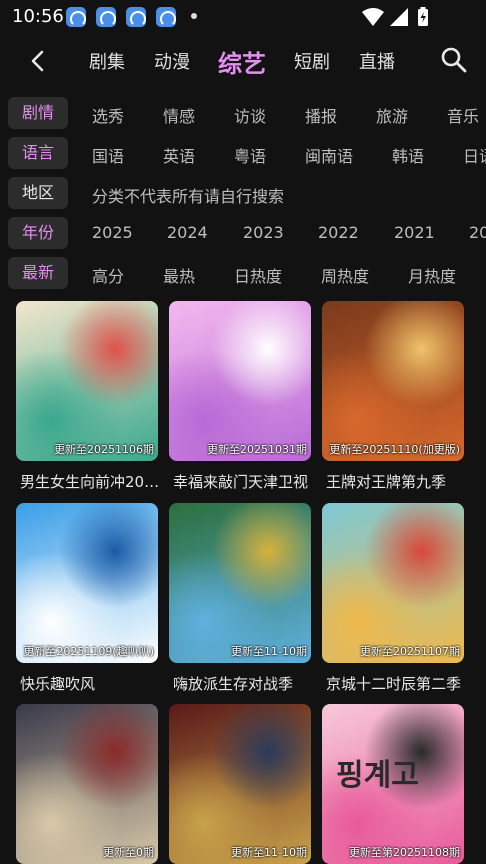 The width and height of the screenshot is (486, 864). Describe the element at coordinates (399, 17) in the screenshot. I see `signal-icon` at that location.